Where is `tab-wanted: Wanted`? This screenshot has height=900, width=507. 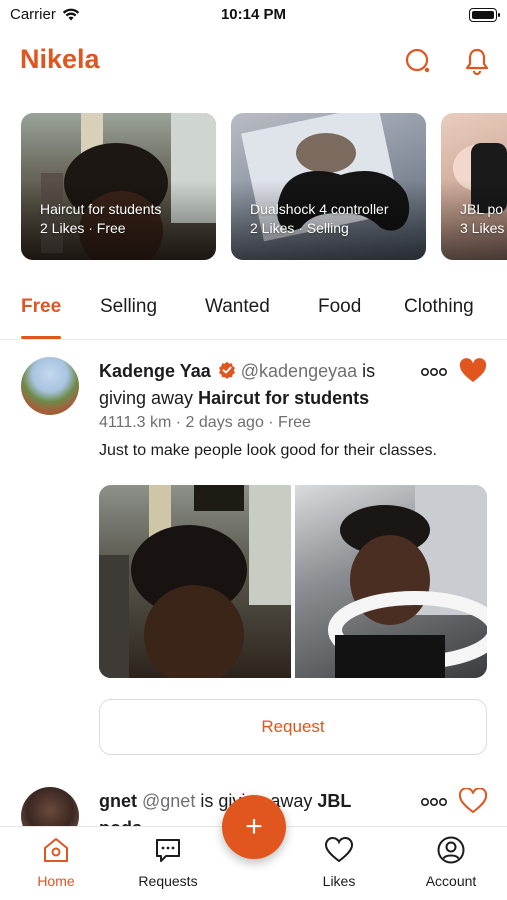
tab-wanted: Wanted is located at coordinates (237, 307).